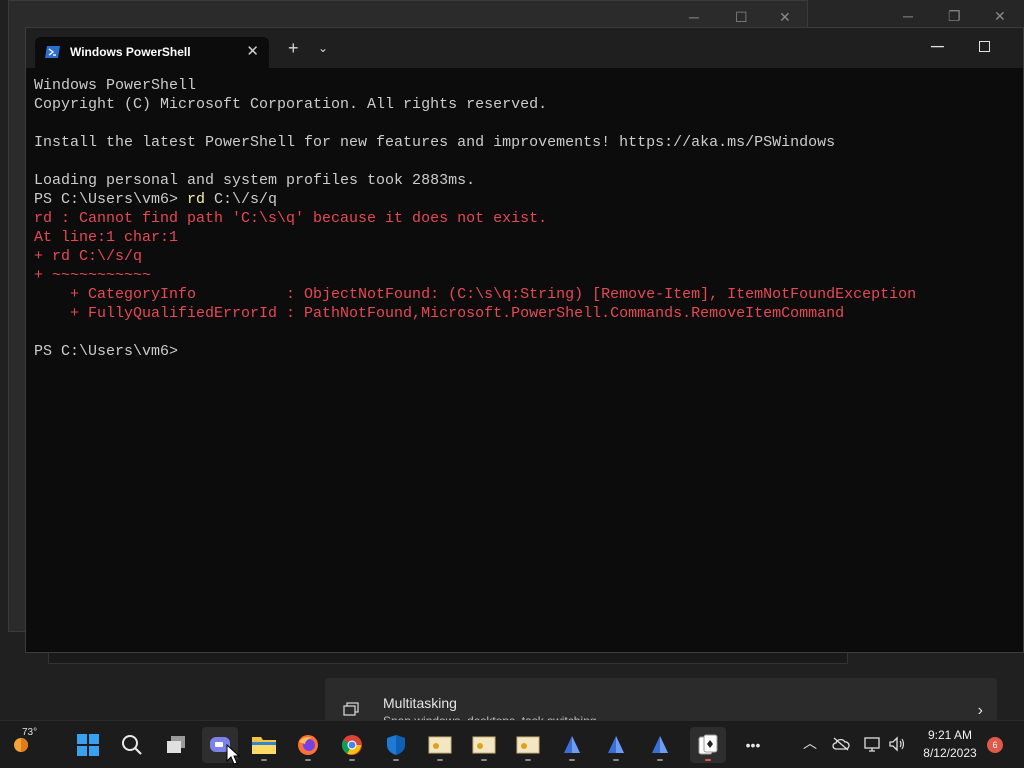 Image resolution: width=1024 pixels, height=768 pixels. I want to click on multitasking-title: Multitasking, so click(420, 703).